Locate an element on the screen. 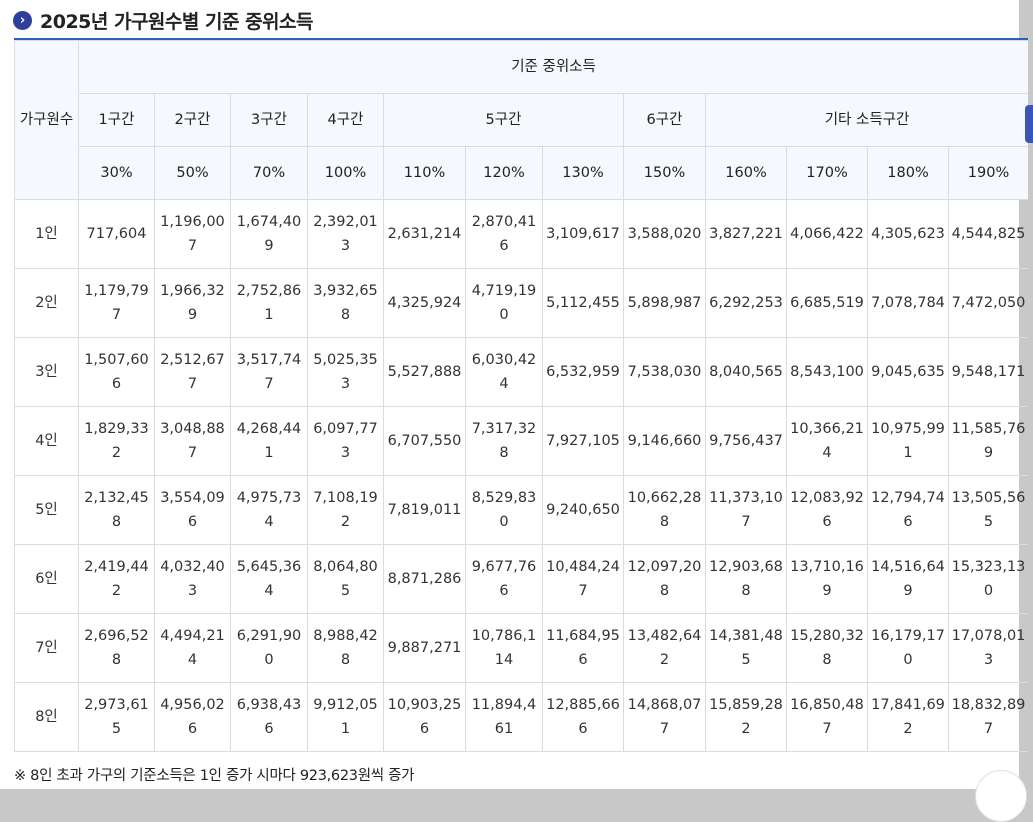 This screenshot has height=822, width=1033. table-cell: 5,025,353 is located at coordinates (345, 372).